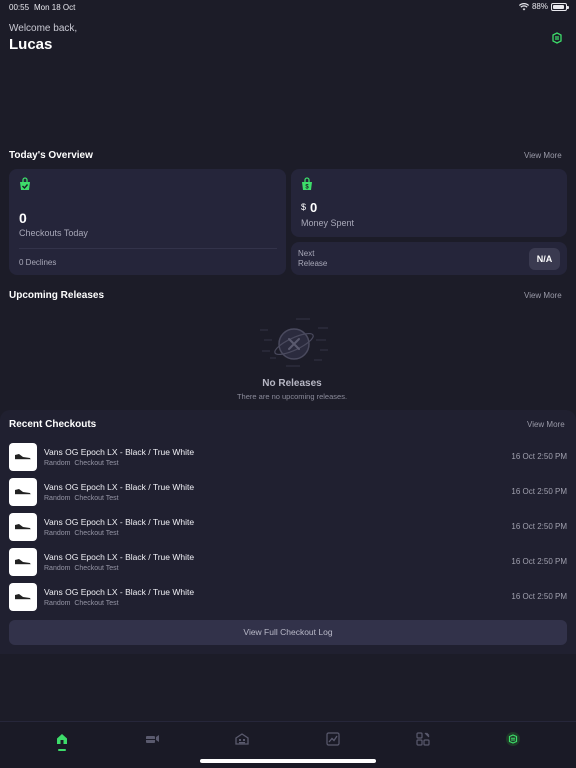 This screenshot has height=768, width=576. I want to click on bag-check-icon, so click(25, 183).